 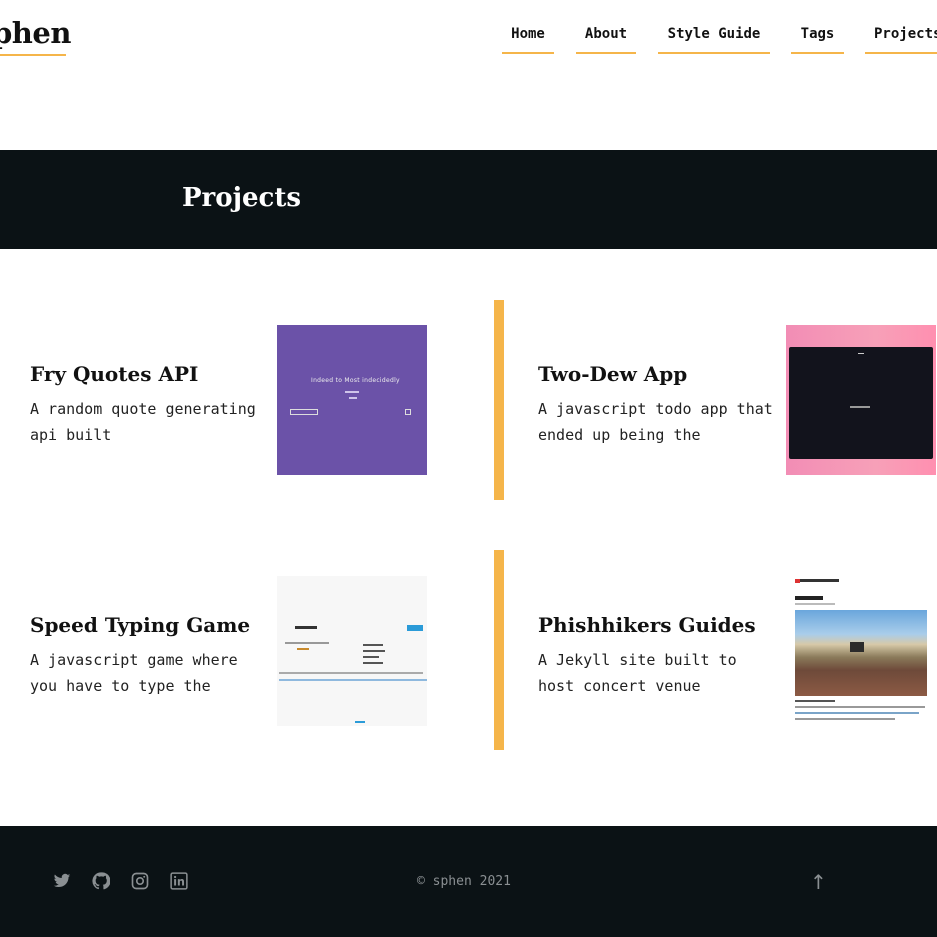 I want to click on project-description: A random quote generating api built, so click(x=143, y=422).